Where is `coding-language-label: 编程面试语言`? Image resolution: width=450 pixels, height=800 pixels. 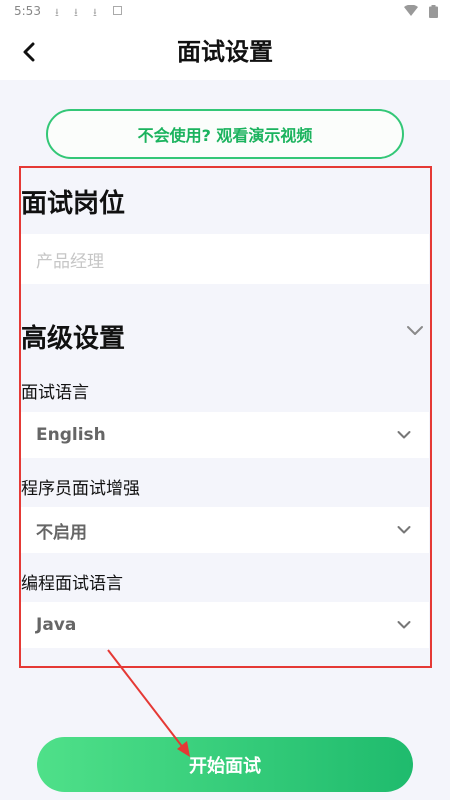
coding-language-label: 编程面试语言 is located at coordinates (72, 584).